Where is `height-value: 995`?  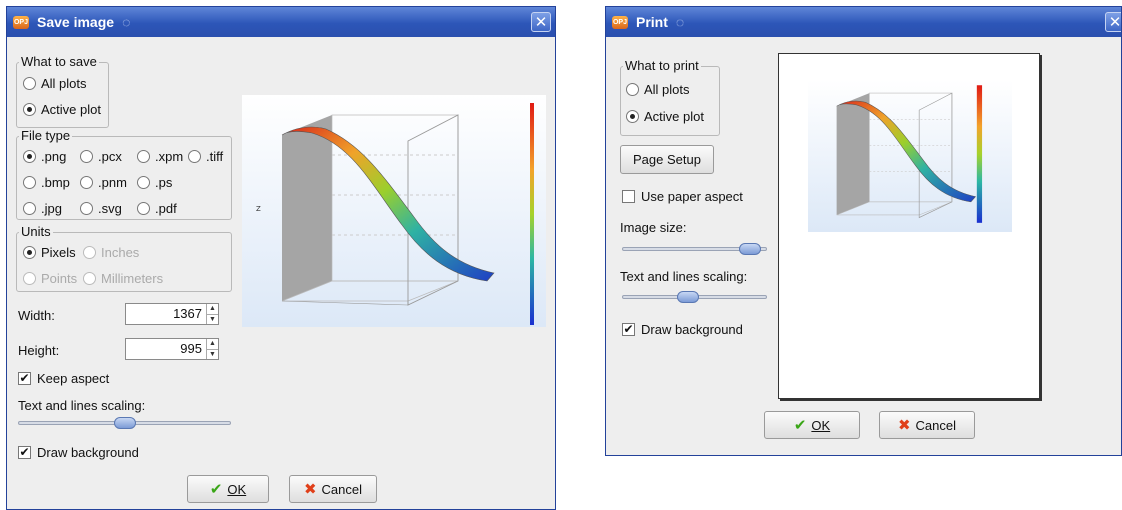
height-value: 995 is located at coordinates (166, 349).